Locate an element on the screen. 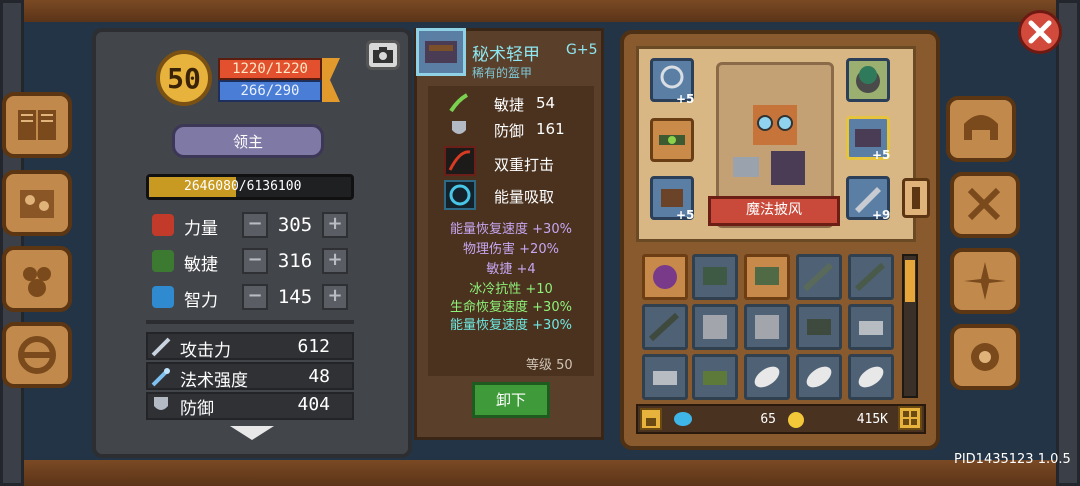  weapon-swap-button is located at coordinates (916, 198).